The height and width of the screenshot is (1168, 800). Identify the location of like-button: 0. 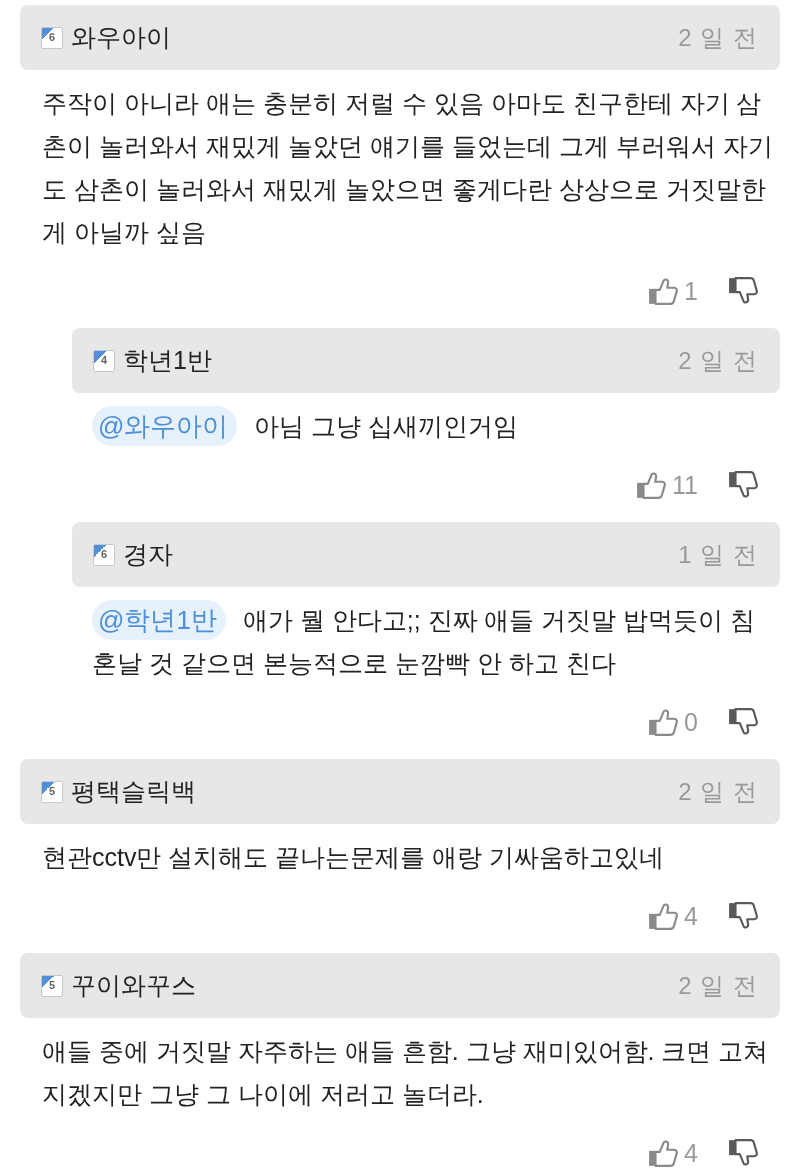
(673, 722).